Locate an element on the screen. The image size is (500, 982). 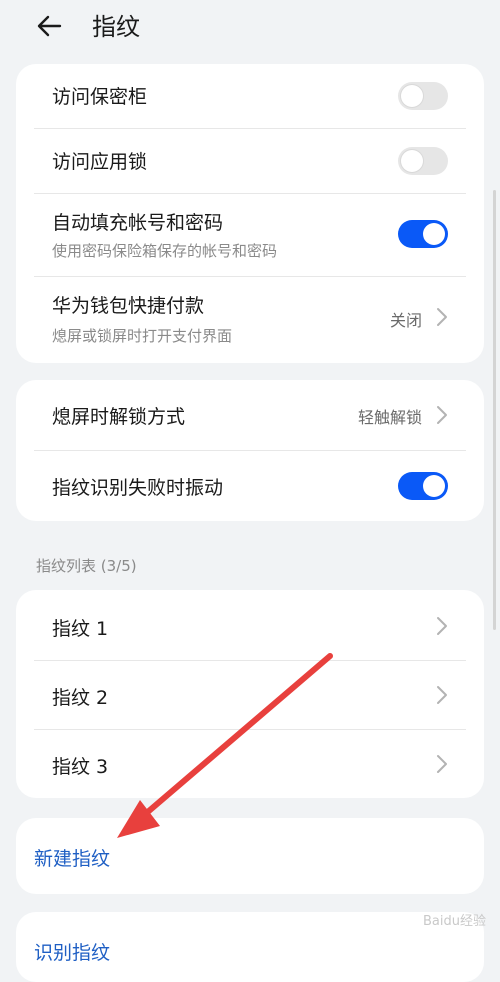
scrollbar is located at coordinates (494, 410).